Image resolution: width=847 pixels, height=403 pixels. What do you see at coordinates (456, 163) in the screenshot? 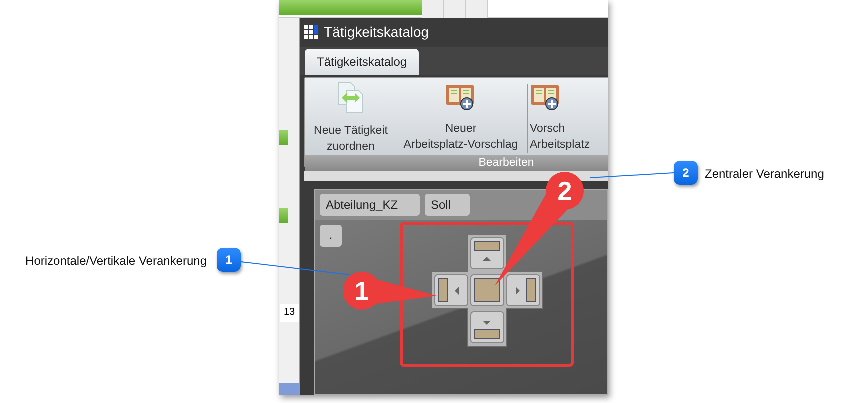
I see `group-label: Bearbeiten` at bounding box center [456, 163].